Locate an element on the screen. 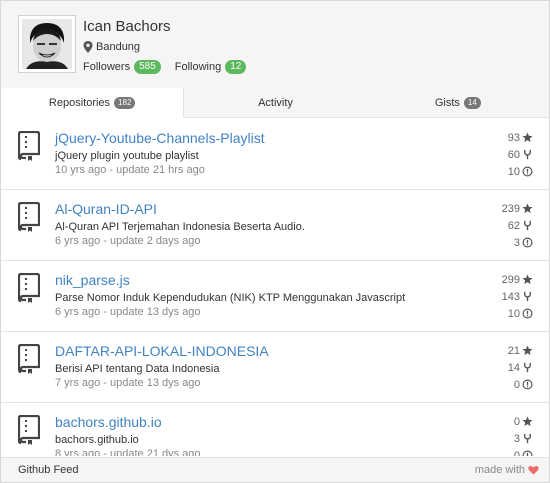  avatar is located at coordinates (47, 44).